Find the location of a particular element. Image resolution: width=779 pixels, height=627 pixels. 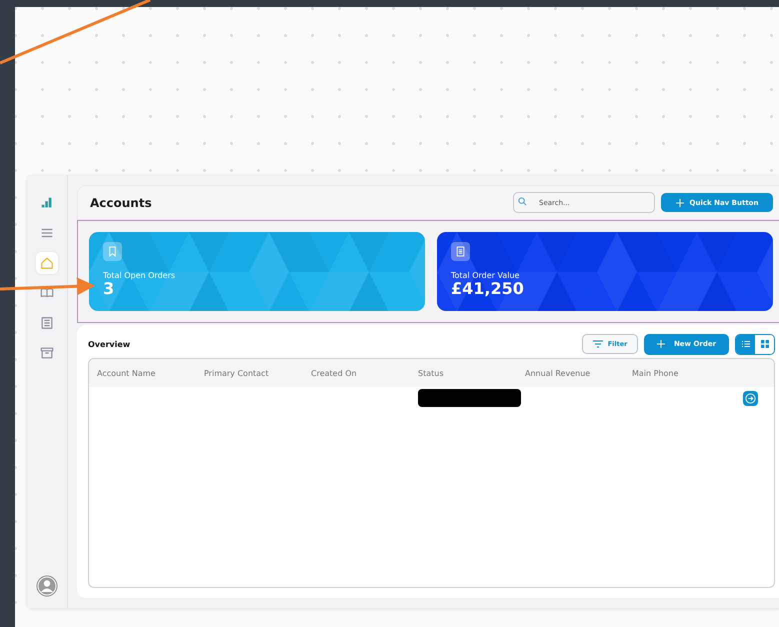

list-view-button is located at coordinates (745, 344).